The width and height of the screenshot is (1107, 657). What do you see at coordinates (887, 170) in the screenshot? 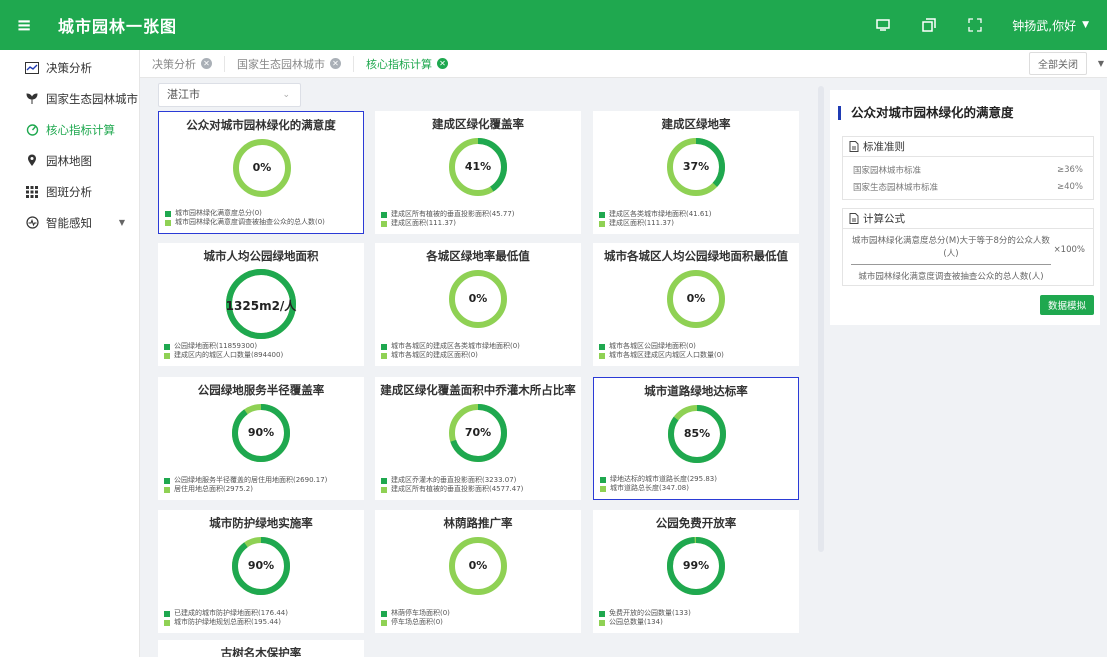
I see `standard-label: 国家园林城市标准` at bounding box center [887, 170].